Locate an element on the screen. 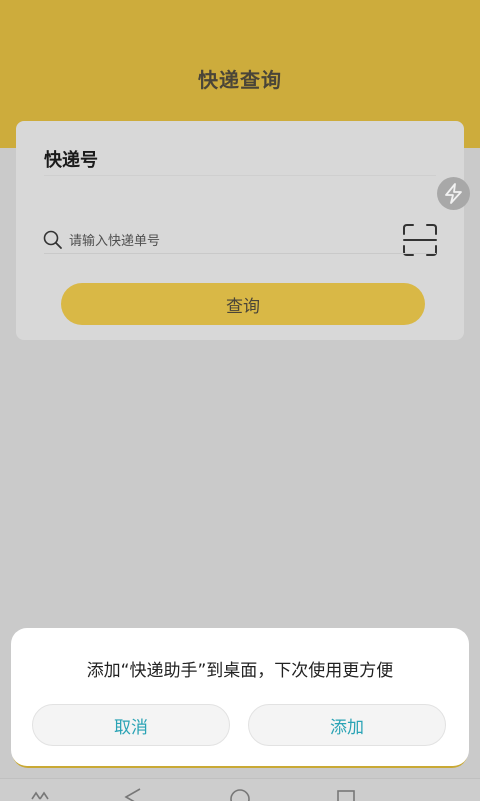  cancel-button: 取消 is located at coordinates (131, 725).